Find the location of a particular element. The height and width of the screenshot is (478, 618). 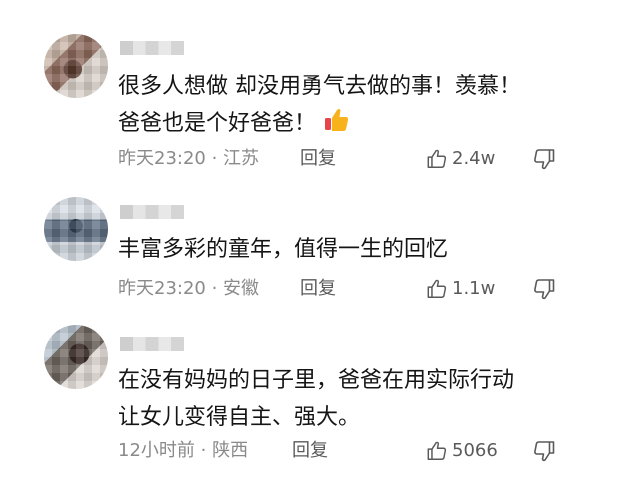

comment-meta: 昨天23:20 · 江苏 is located at coordinates (188, 159).